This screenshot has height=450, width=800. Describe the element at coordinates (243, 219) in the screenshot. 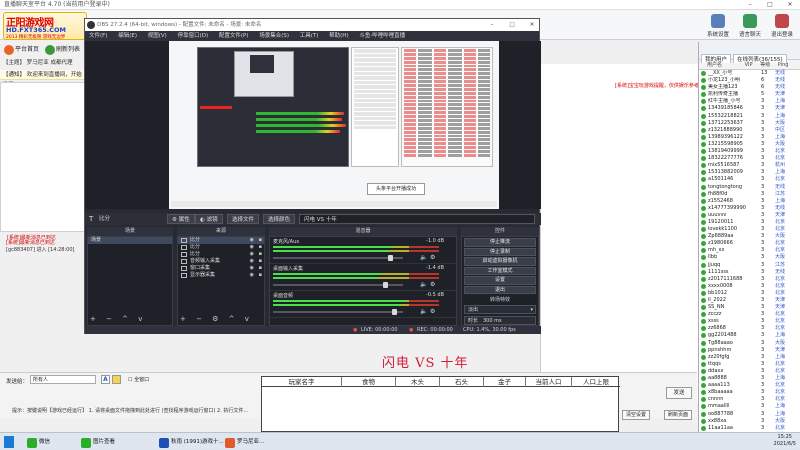

I see `select-file-button: 选择文件` at that location.